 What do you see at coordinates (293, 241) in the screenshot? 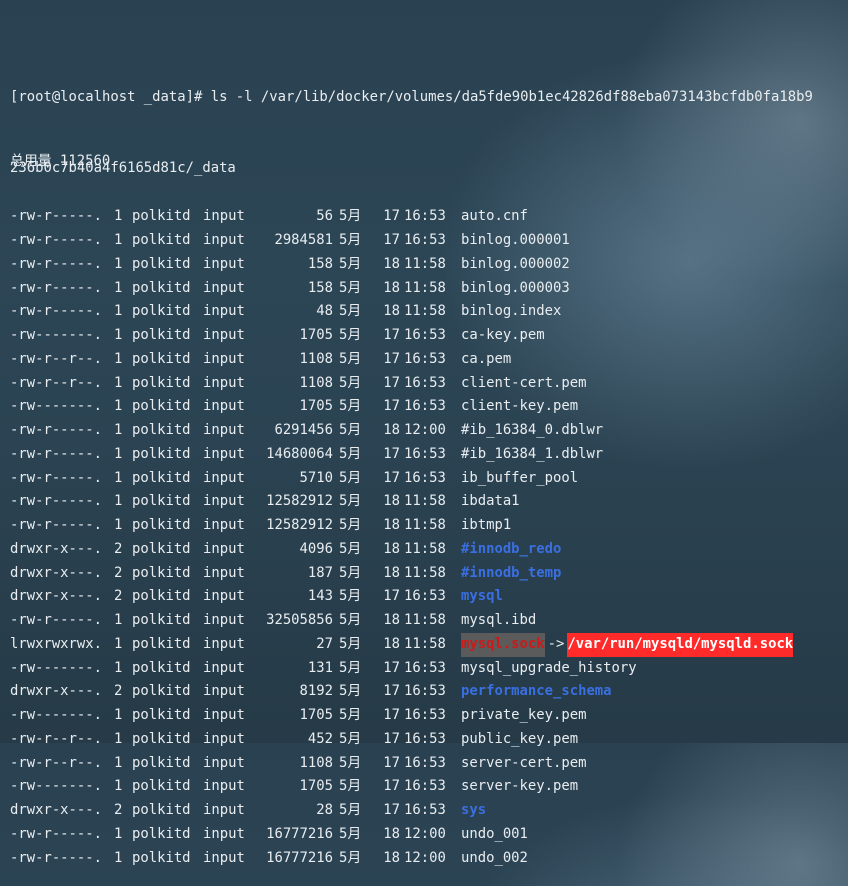
I see `size-cell: 2984581` at bounding box center [293, 241].